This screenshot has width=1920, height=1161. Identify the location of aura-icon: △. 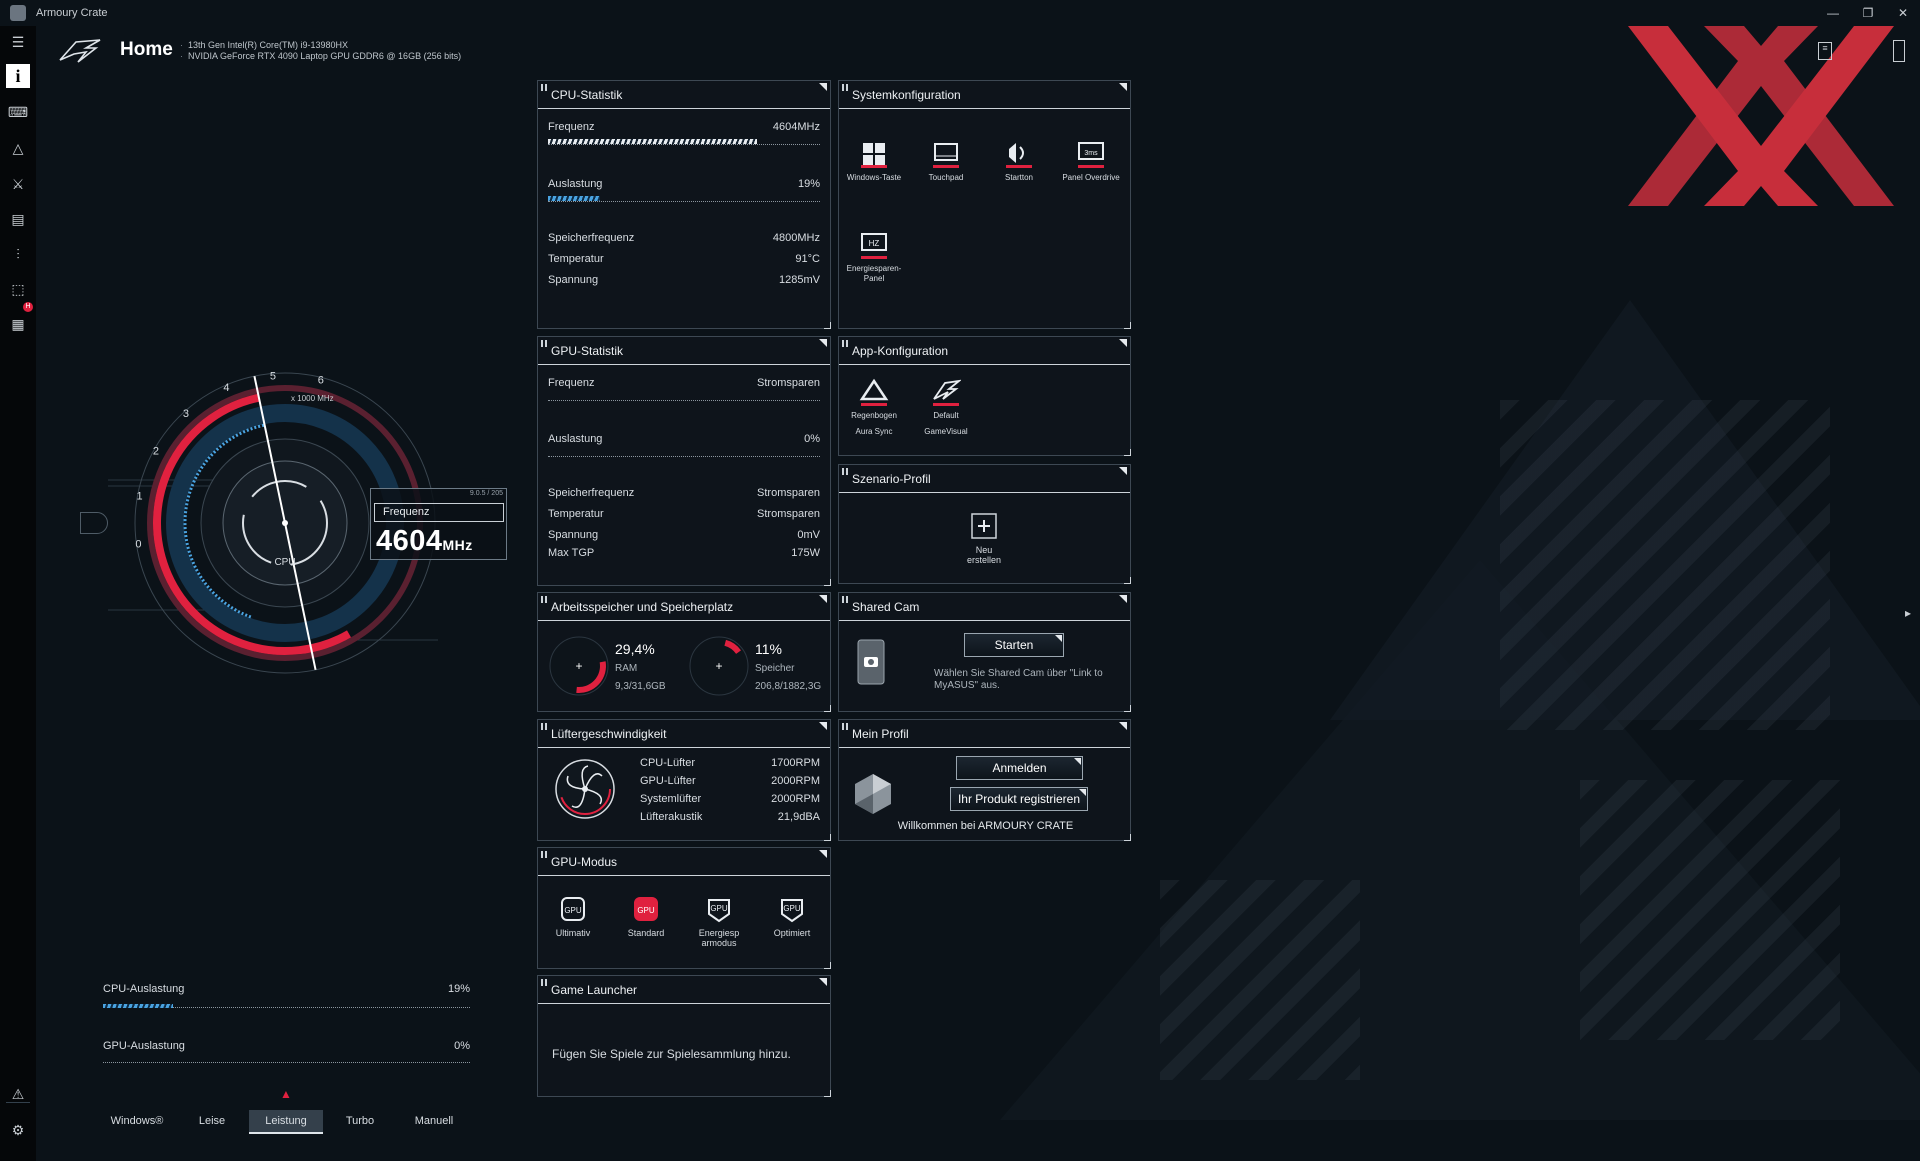
(18, 148).